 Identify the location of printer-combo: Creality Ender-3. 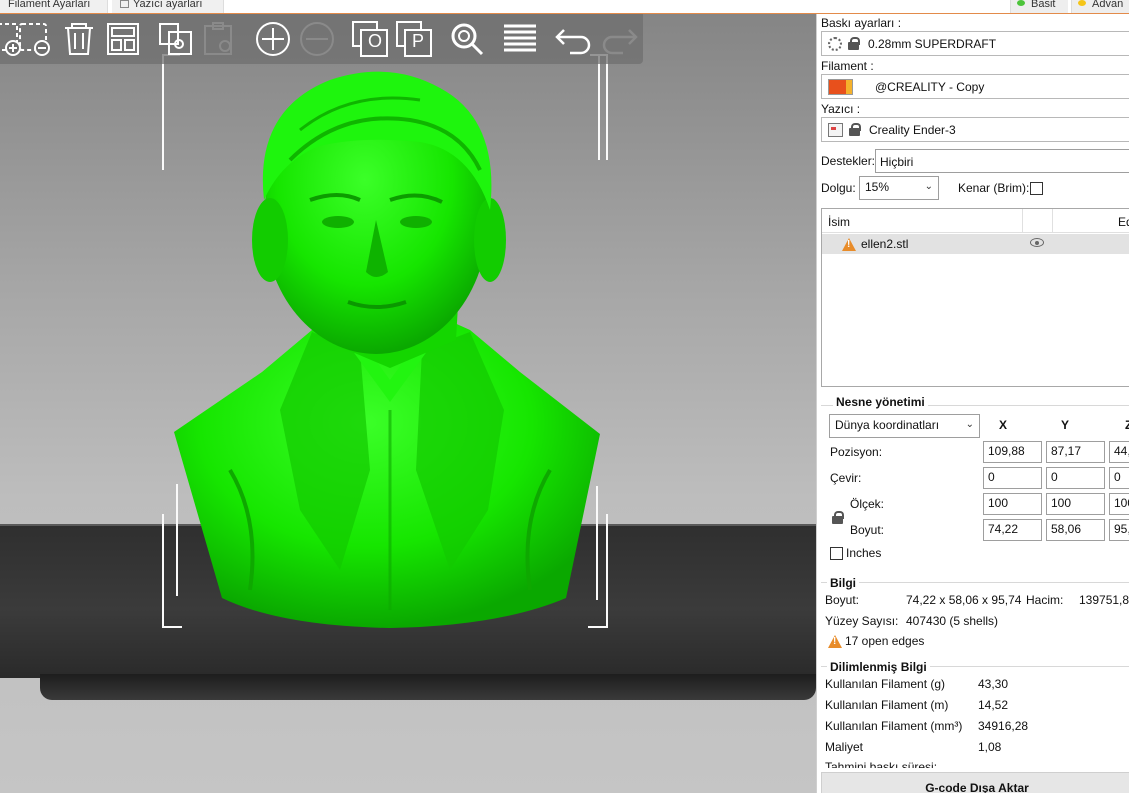
(975, 129).